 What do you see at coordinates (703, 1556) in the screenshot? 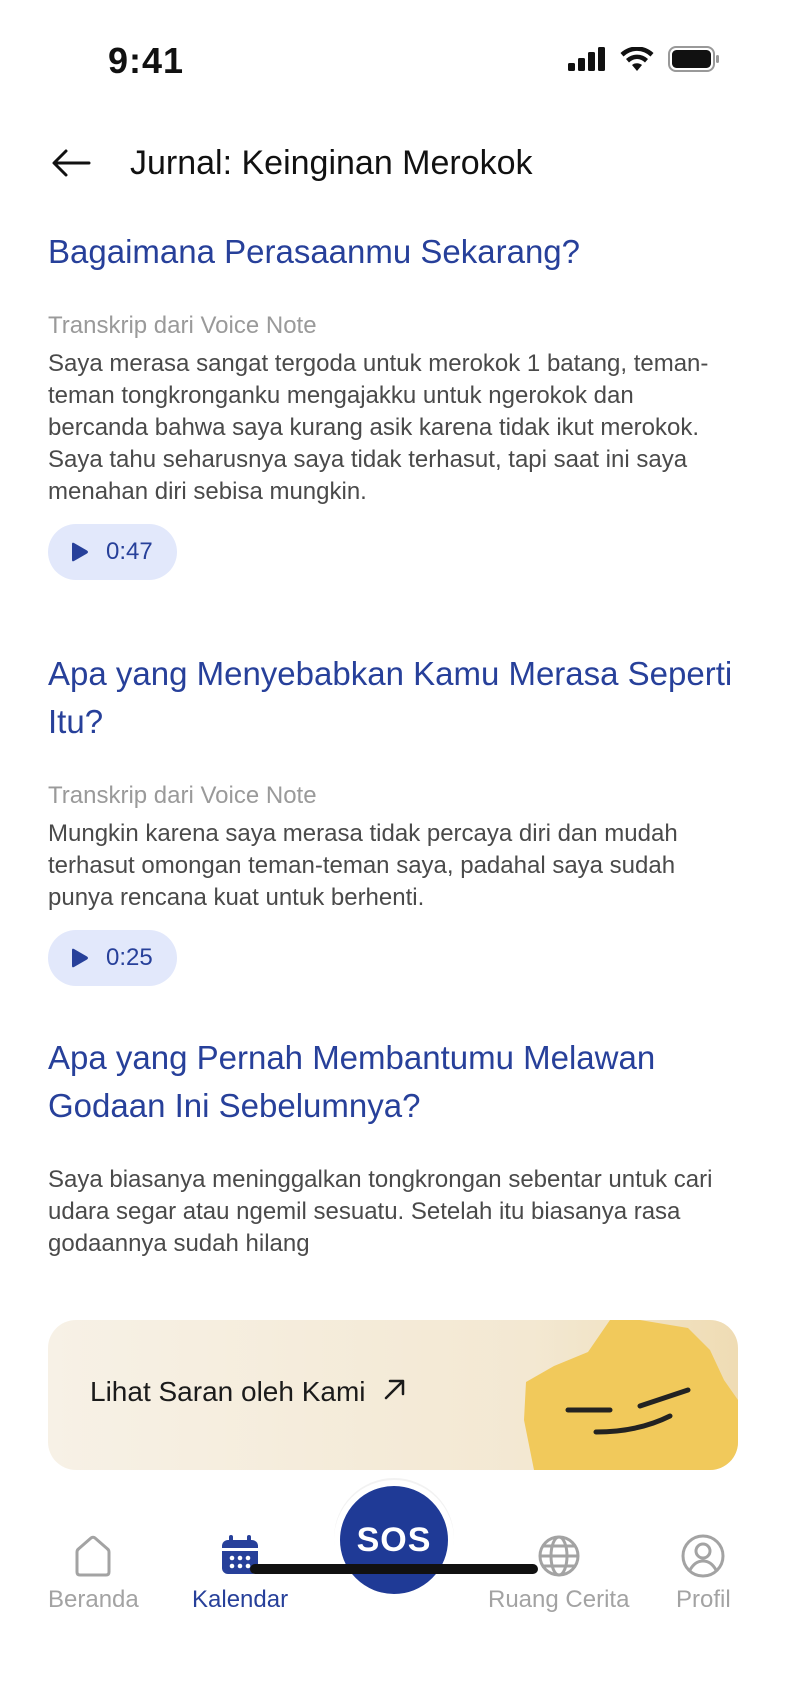
I see `profile-icon` at bounding box center [703, 1556].